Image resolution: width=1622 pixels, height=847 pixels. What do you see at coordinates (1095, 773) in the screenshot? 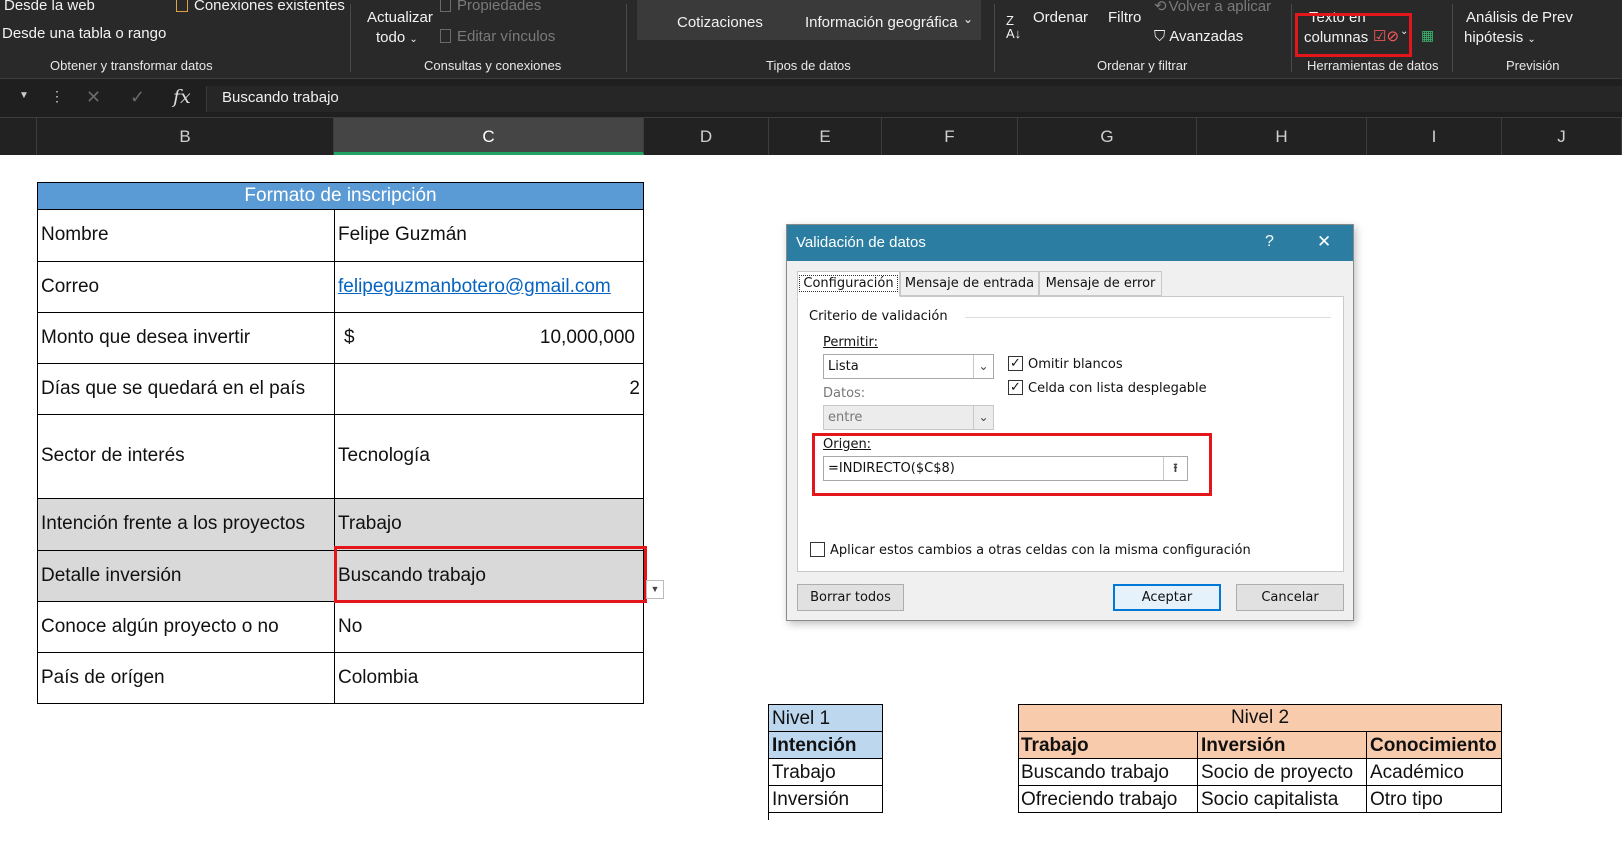
I see `level2-cell: Buscando trabajo` at bounding box center [1095, 773].